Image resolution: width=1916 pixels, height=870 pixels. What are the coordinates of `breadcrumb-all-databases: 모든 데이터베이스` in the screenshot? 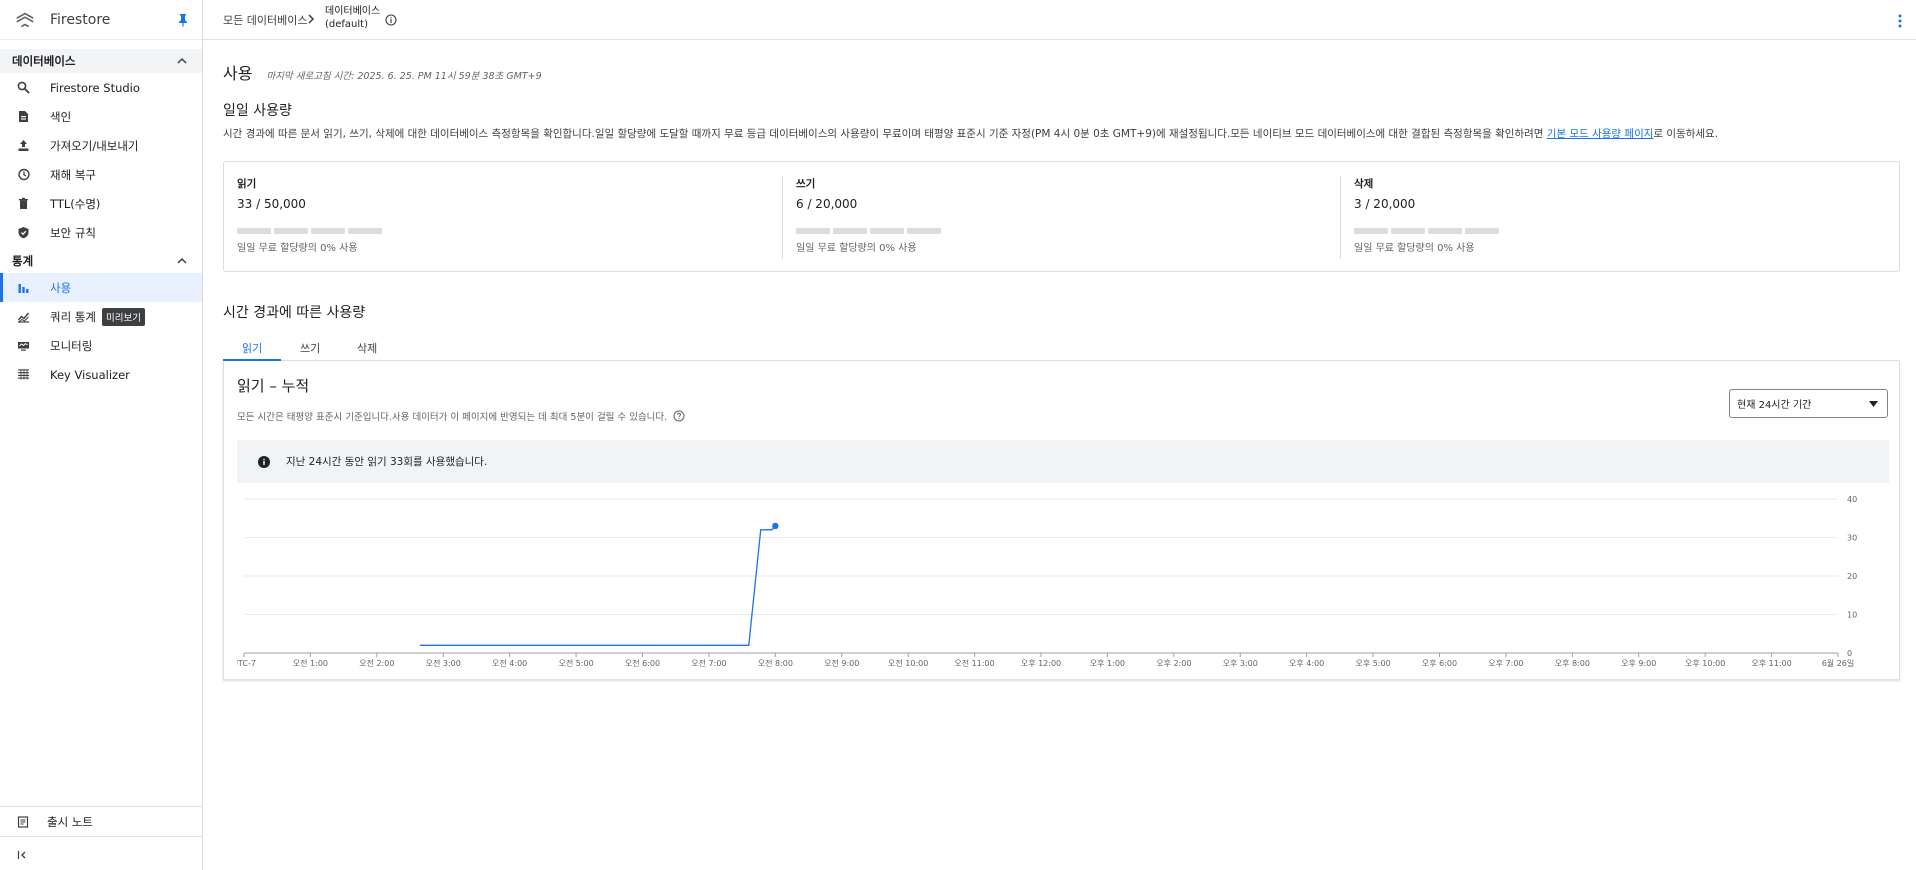 It's located at (265, 20).